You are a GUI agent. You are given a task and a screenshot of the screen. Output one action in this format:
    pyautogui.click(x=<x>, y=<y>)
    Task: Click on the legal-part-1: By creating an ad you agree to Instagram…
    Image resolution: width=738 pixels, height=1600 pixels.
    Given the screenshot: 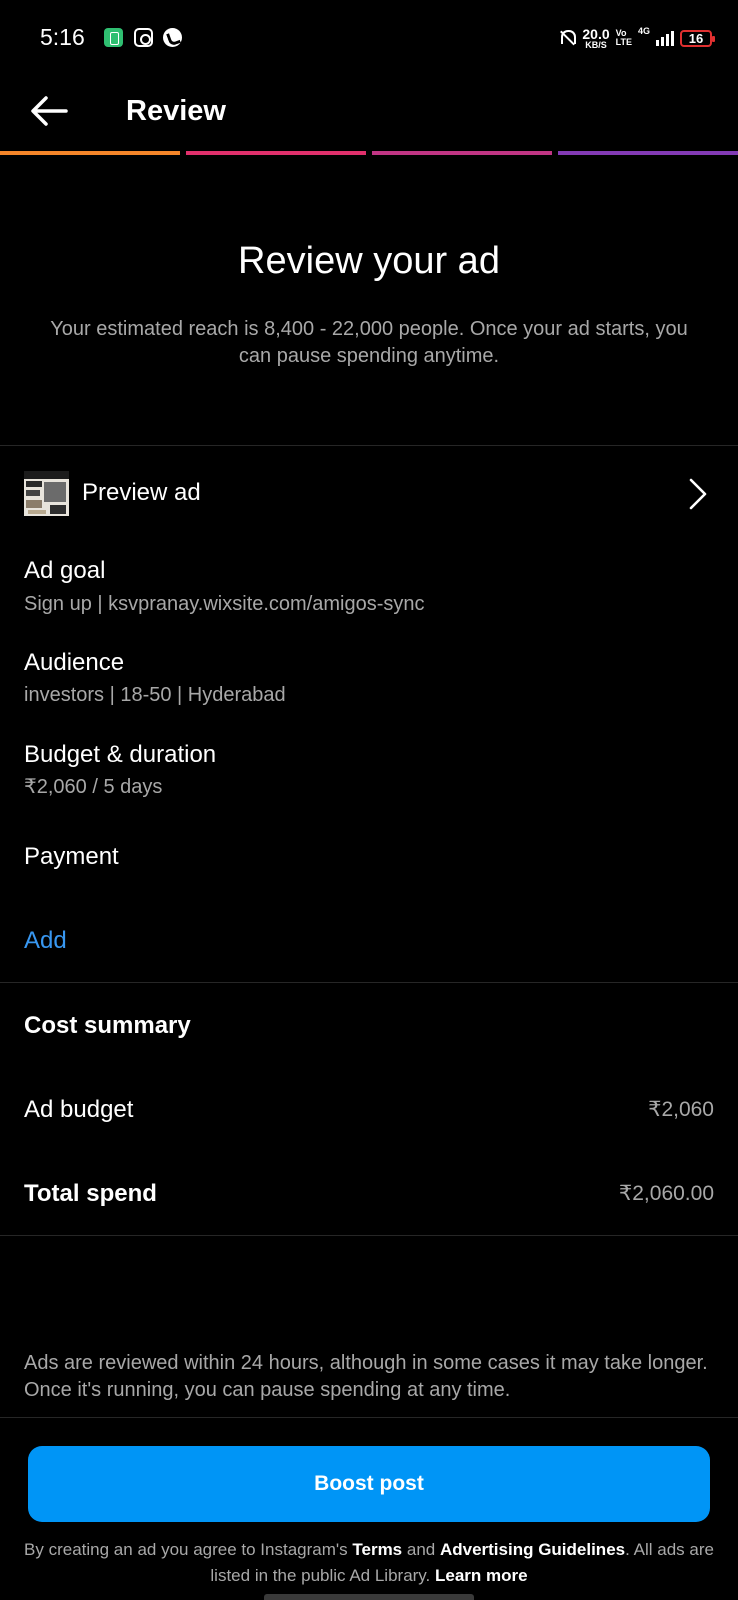 What is the action you would take?
    pyautogui.click(x=188, y=1549)
    